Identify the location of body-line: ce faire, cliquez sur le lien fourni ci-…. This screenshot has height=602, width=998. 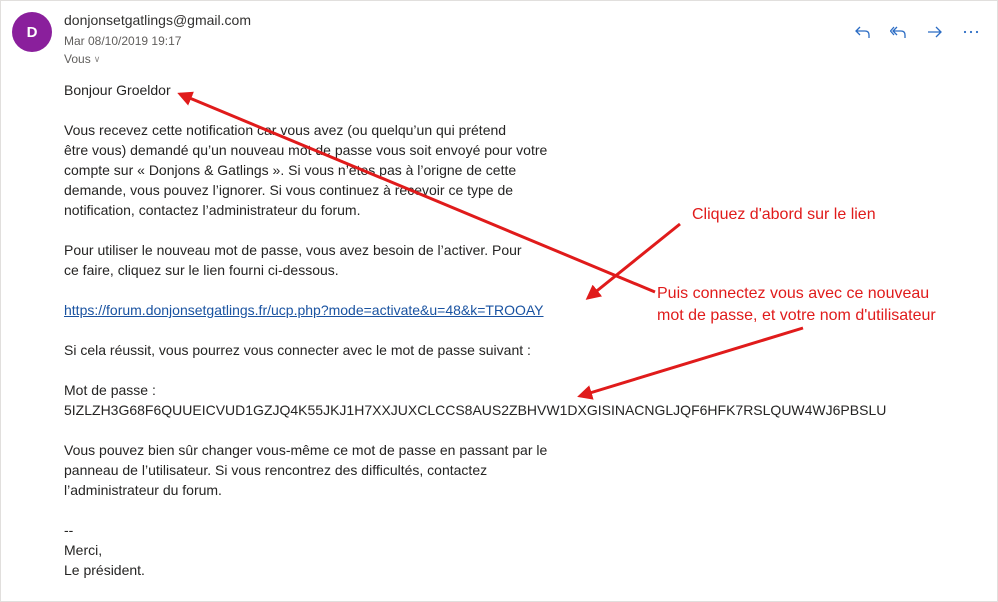
(201, 270).